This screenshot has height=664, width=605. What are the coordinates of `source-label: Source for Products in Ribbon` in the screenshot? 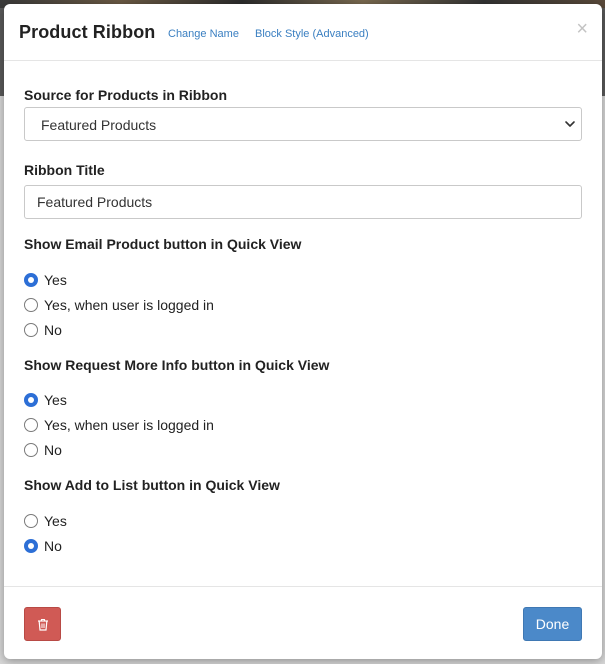 It's located at (126, 95).